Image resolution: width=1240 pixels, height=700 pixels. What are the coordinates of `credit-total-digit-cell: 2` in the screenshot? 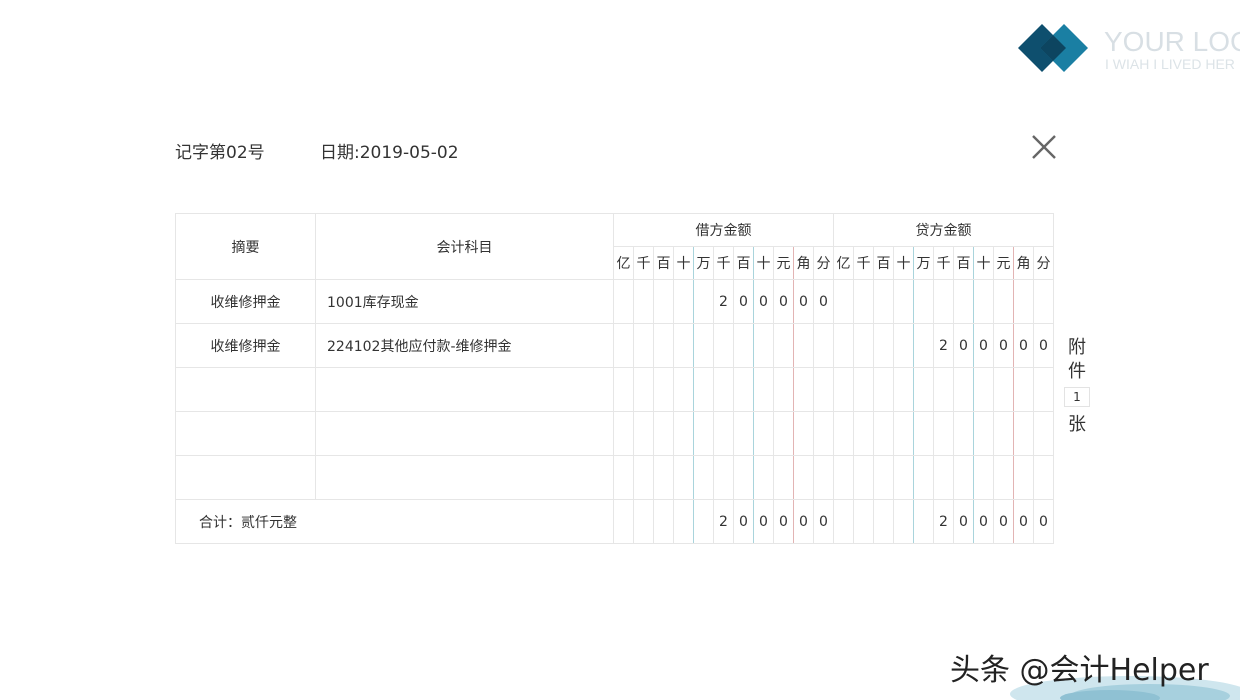 It's located at (943, 521).